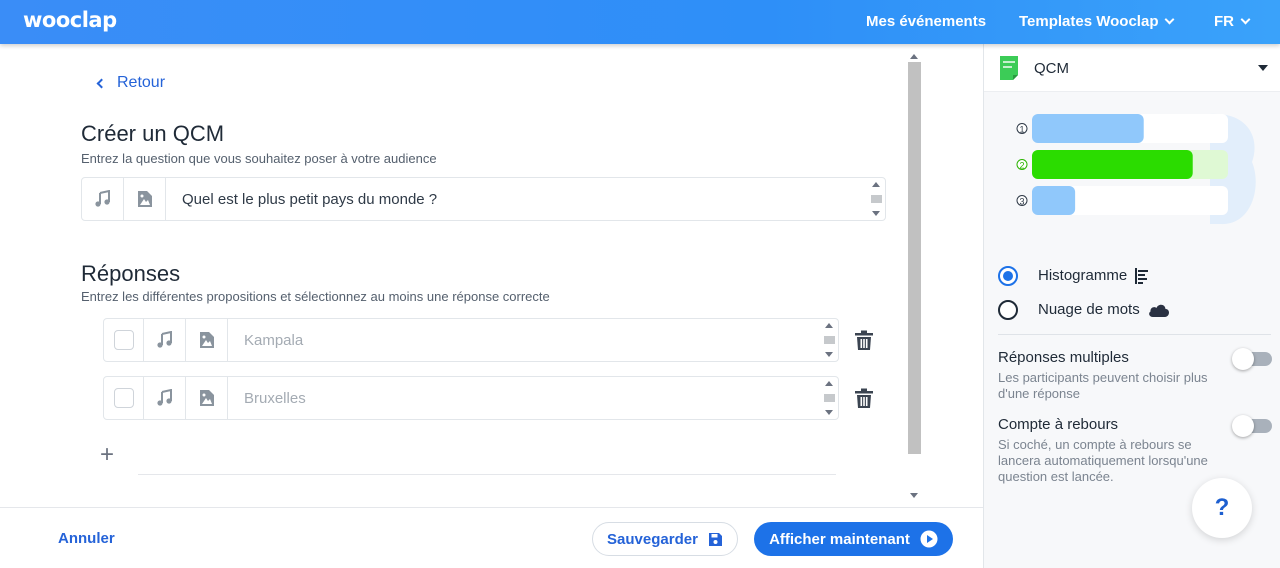  I want to click on nav-templates: Templates Wooclap, so click(1097, 21).